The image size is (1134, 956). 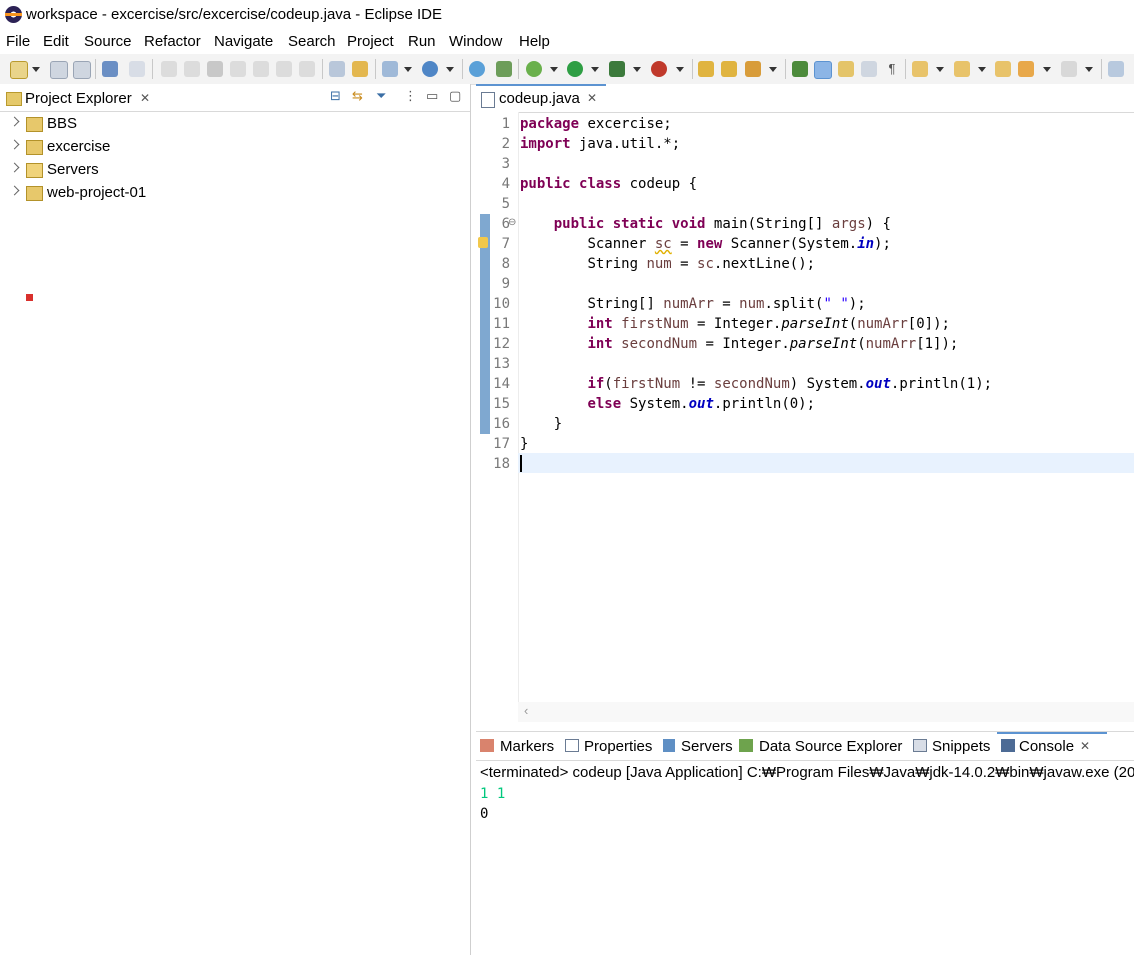 What do you see at coordinates (492, 794) in the screenshot?
I see `console-input-line: 1 1` at bounding box center [492, 794].